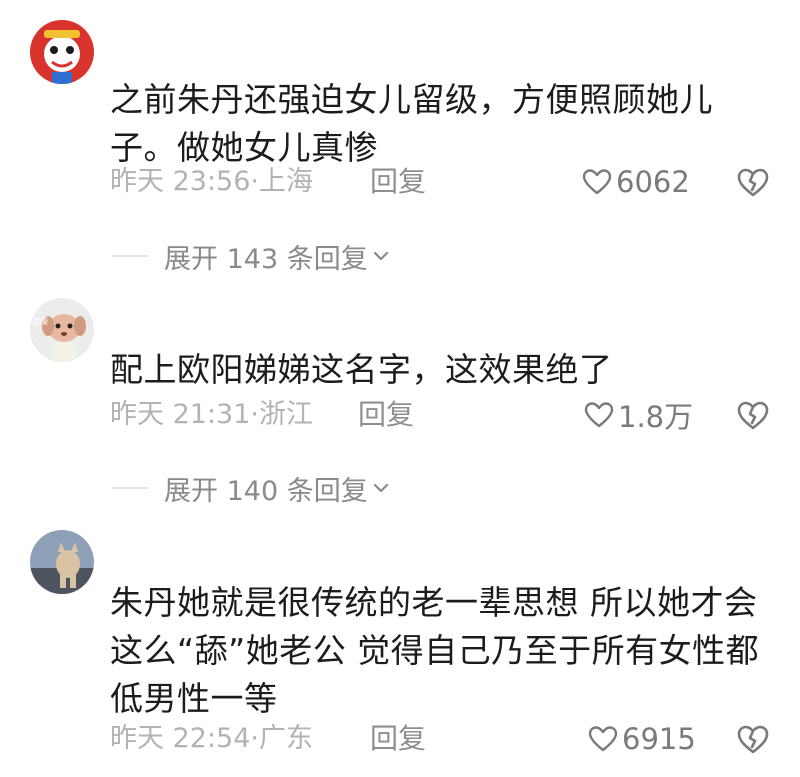 The image size is (800, 777). Describe the element at coordinates (411, 123) in the screenshot. I see `comment-text: 之前朱丹还强迫女儿留级，方便照顾她儿子。做她女儿真惨` at that location.